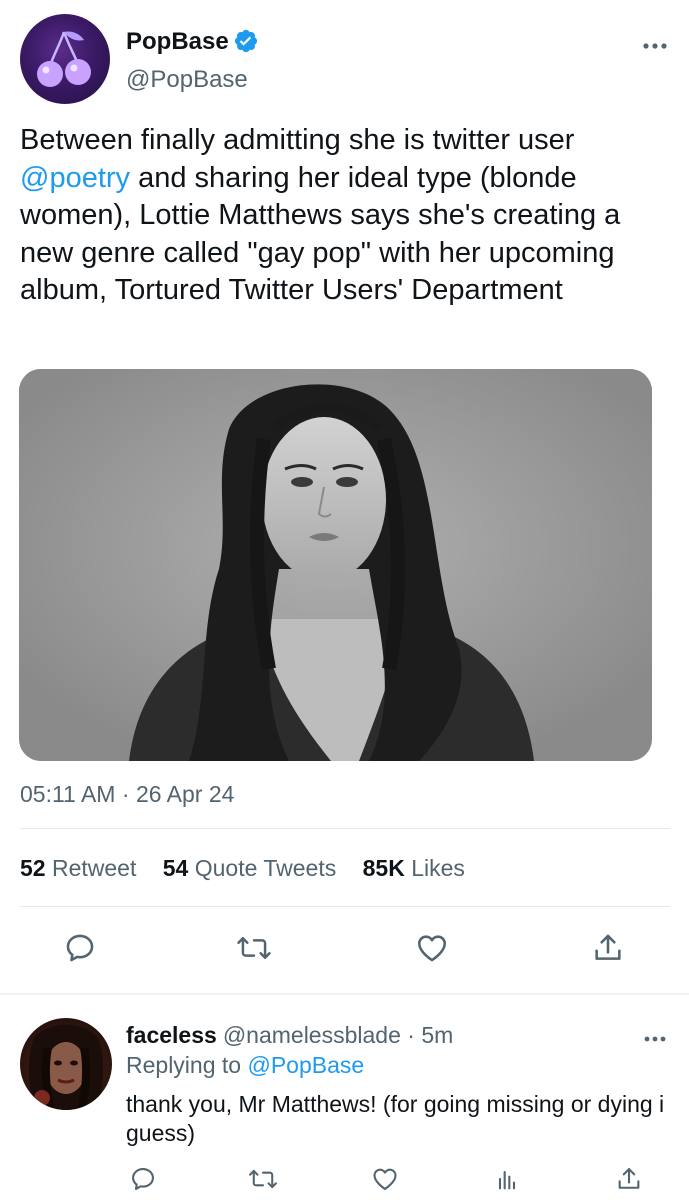 The image size is (689, 1200). Describe the element at coordinates (437, 1035) in the screenshot. I see `reply-time: 5m` at that location.